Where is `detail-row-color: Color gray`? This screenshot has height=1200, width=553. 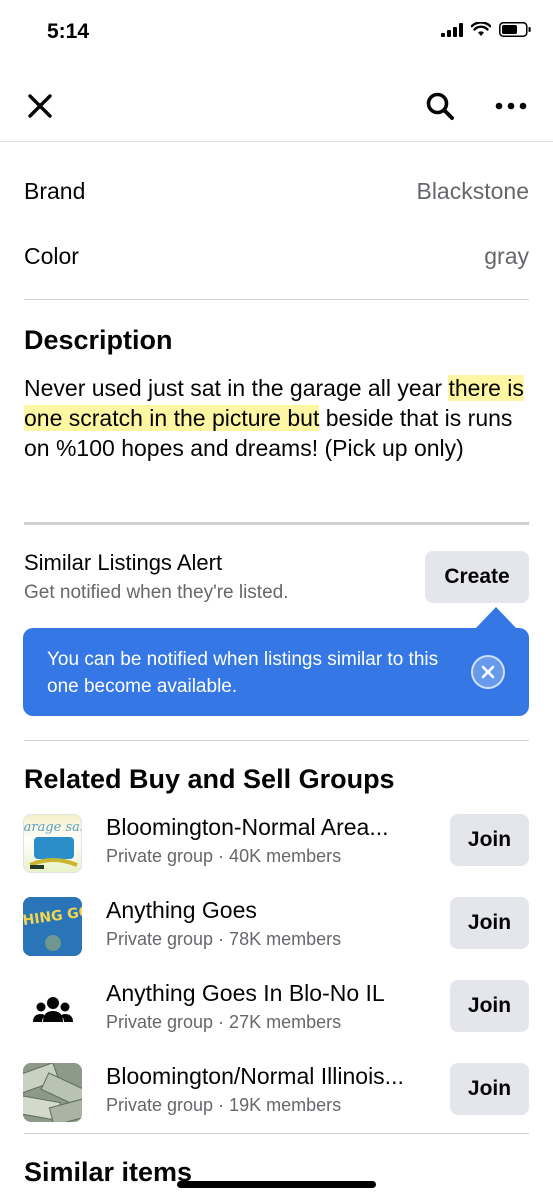
detail-row-color: Color gray is located at coordinates (276, 256).